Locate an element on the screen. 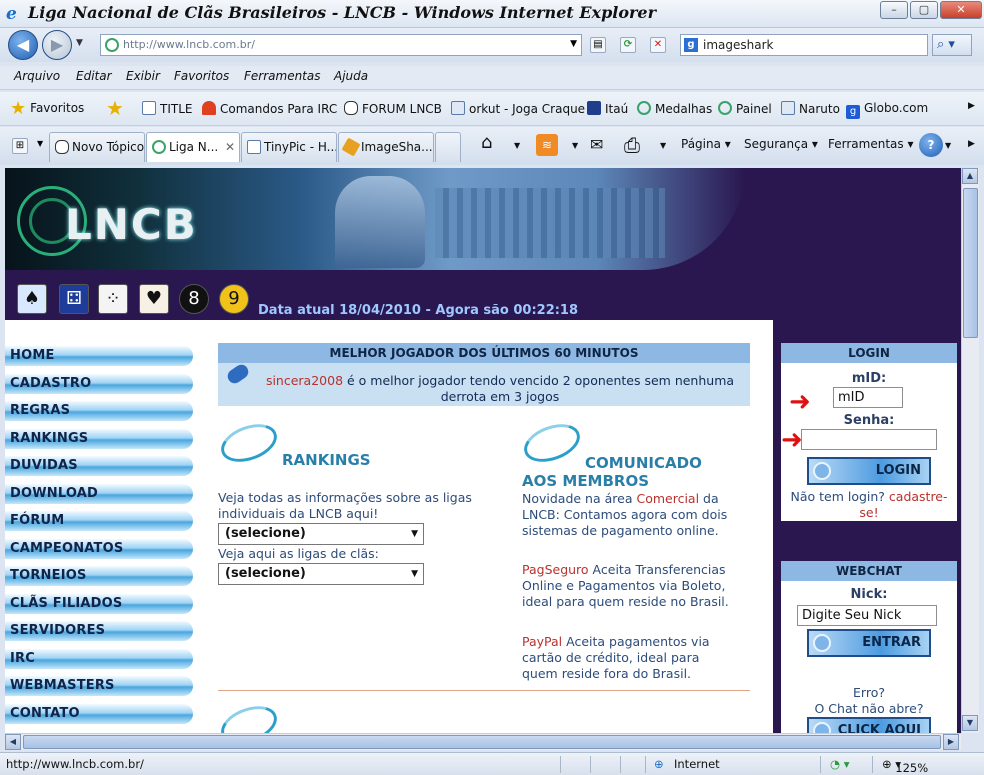  security-menu: Segurança ▾ is located at coordinates (781, 144).